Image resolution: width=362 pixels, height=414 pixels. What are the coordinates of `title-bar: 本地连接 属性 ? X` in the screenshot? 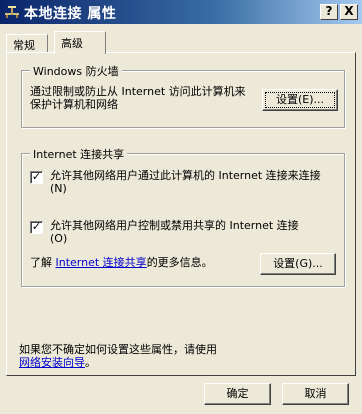 It's located at (181, 12).